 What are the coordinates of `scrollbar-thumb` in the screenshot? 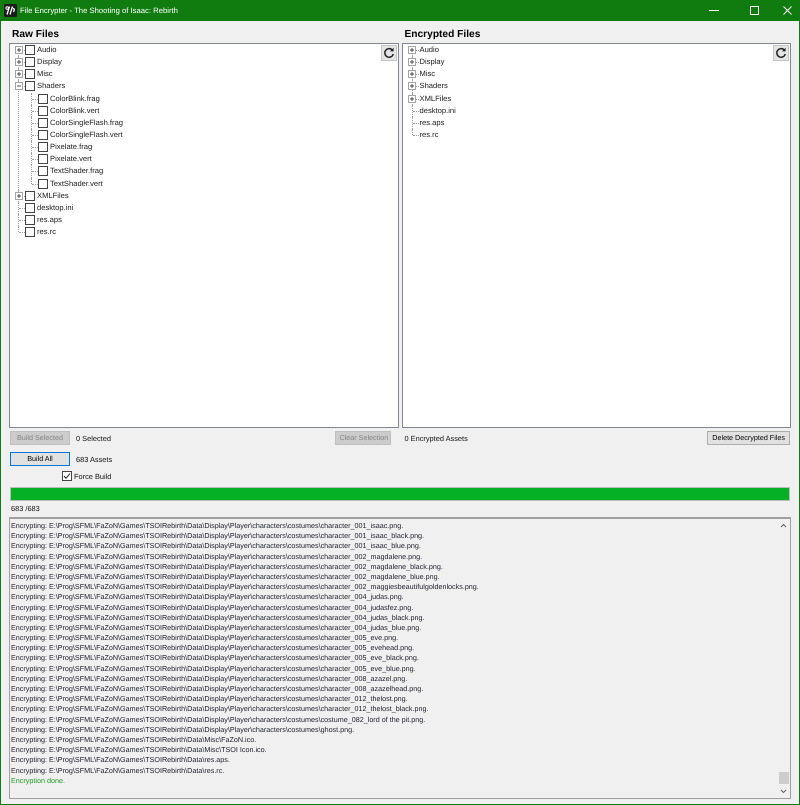 It's located at (783, 778).